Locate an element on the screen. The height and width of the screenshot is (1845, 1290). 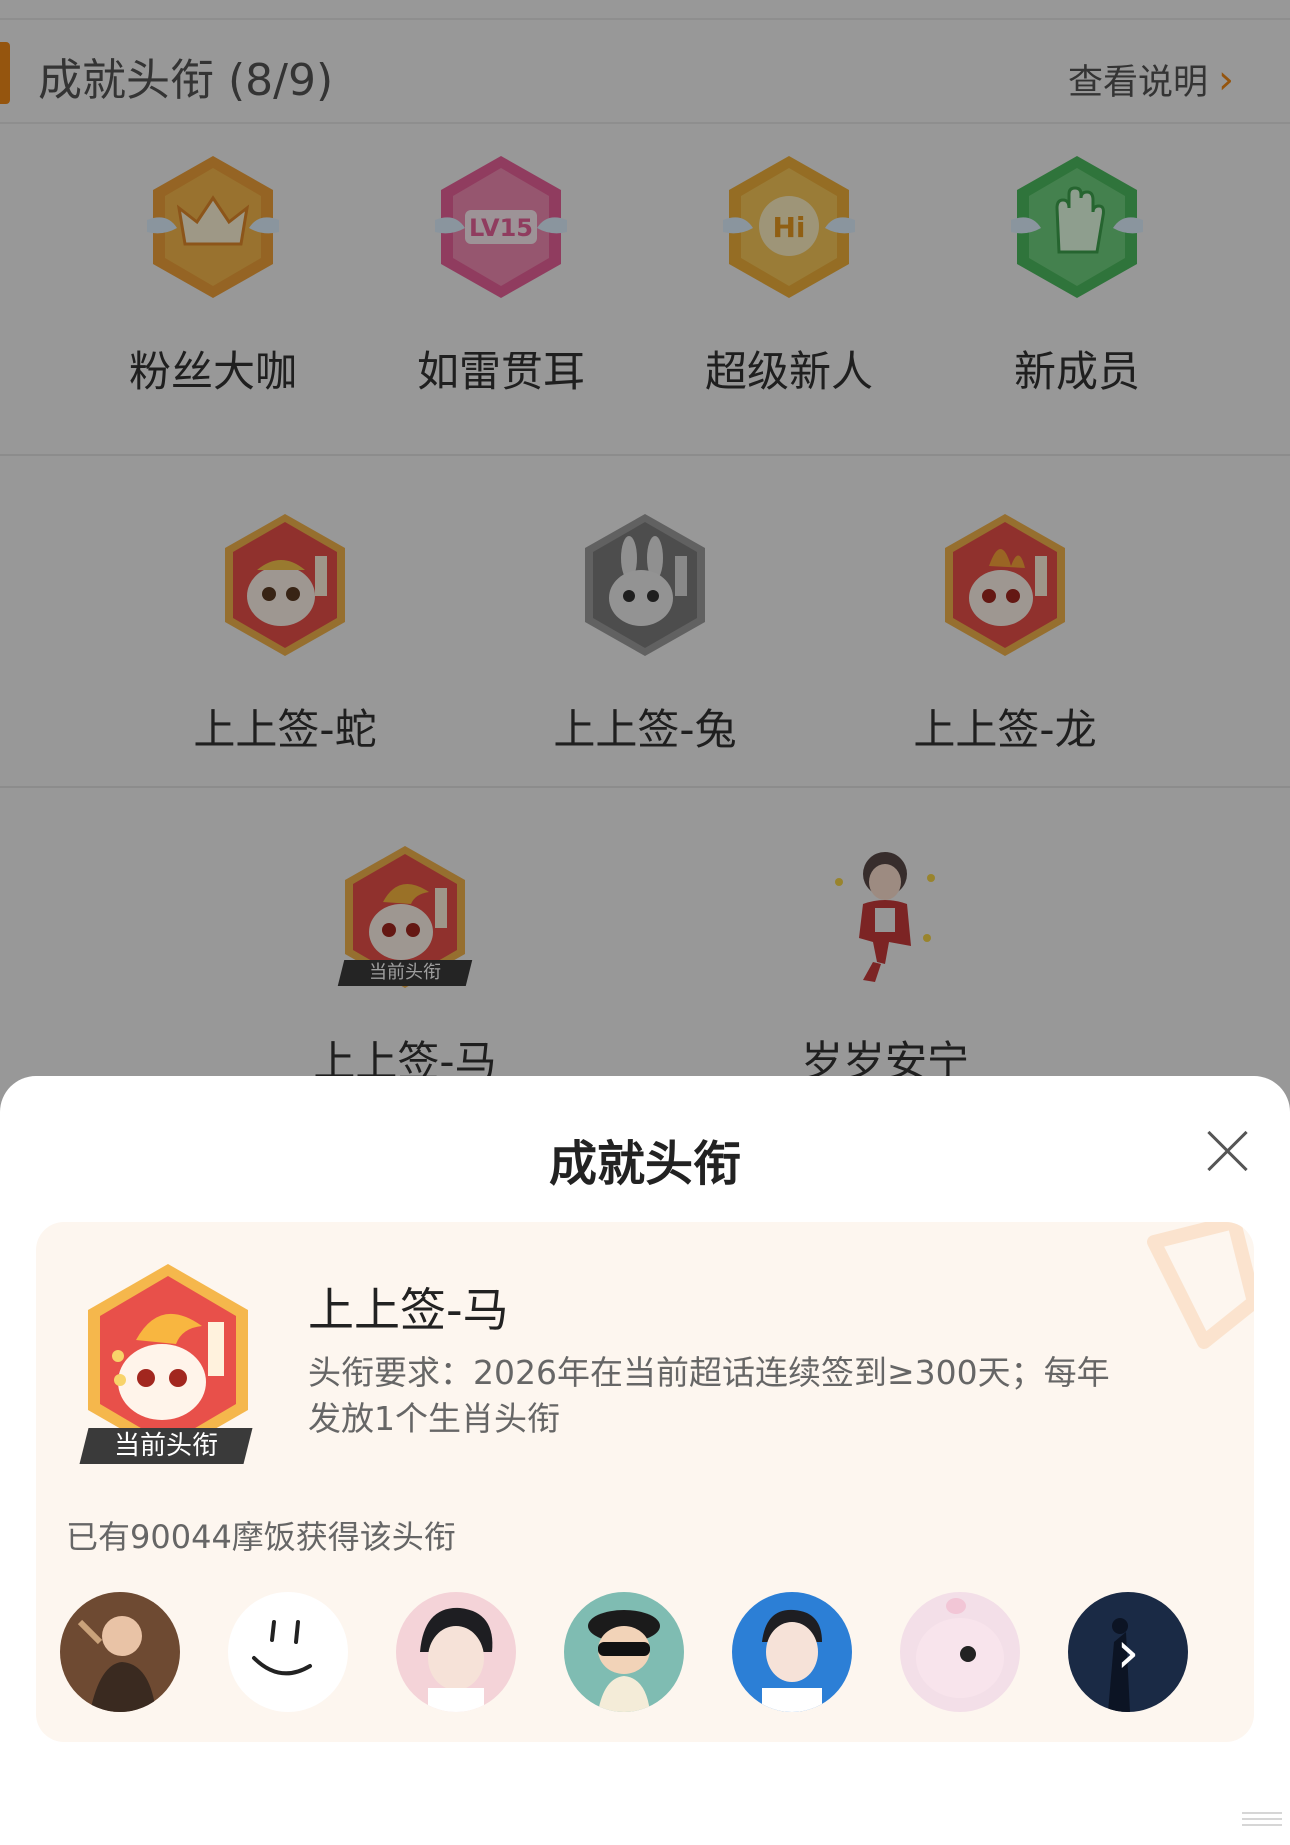
badge-requirement: 头衔要求：2026年在当前超话连续签到≥300天；每年发放1个生肖头衔 is located at coordinates (709, 1395).